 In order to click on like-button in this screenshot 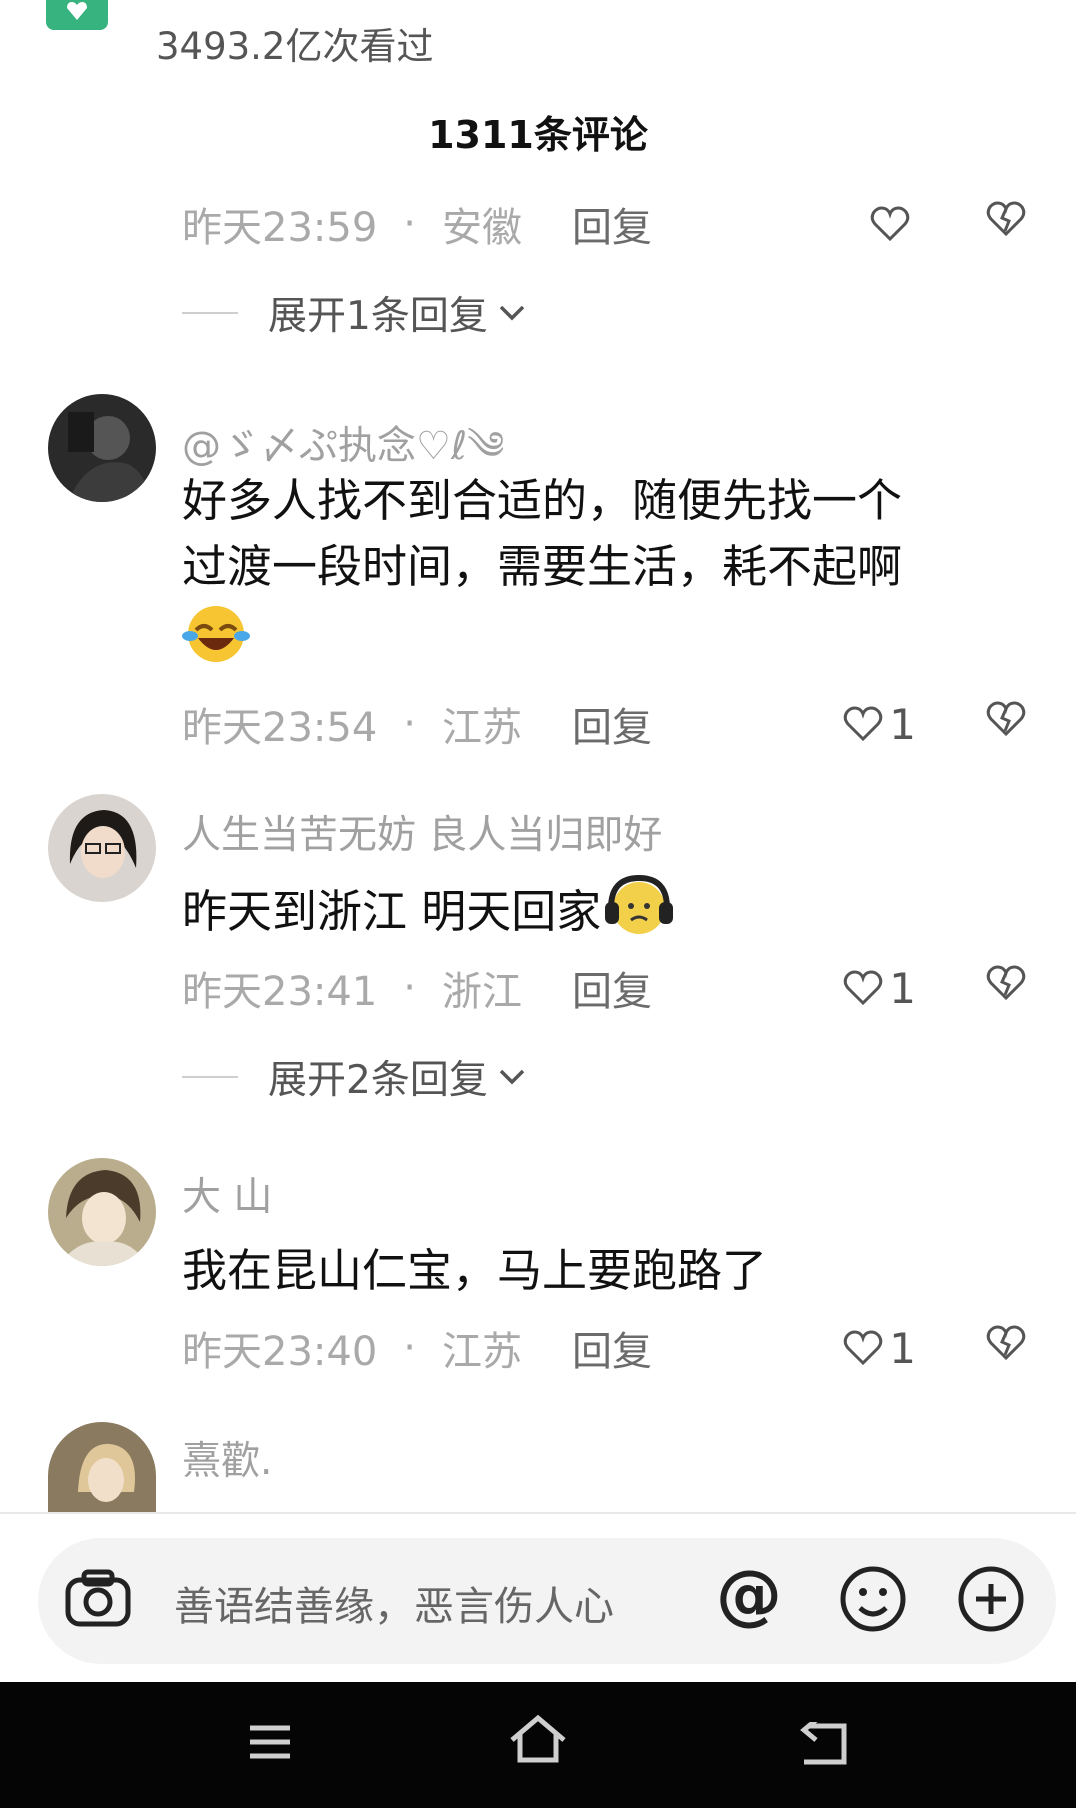, I will do `click(893, 224)`.